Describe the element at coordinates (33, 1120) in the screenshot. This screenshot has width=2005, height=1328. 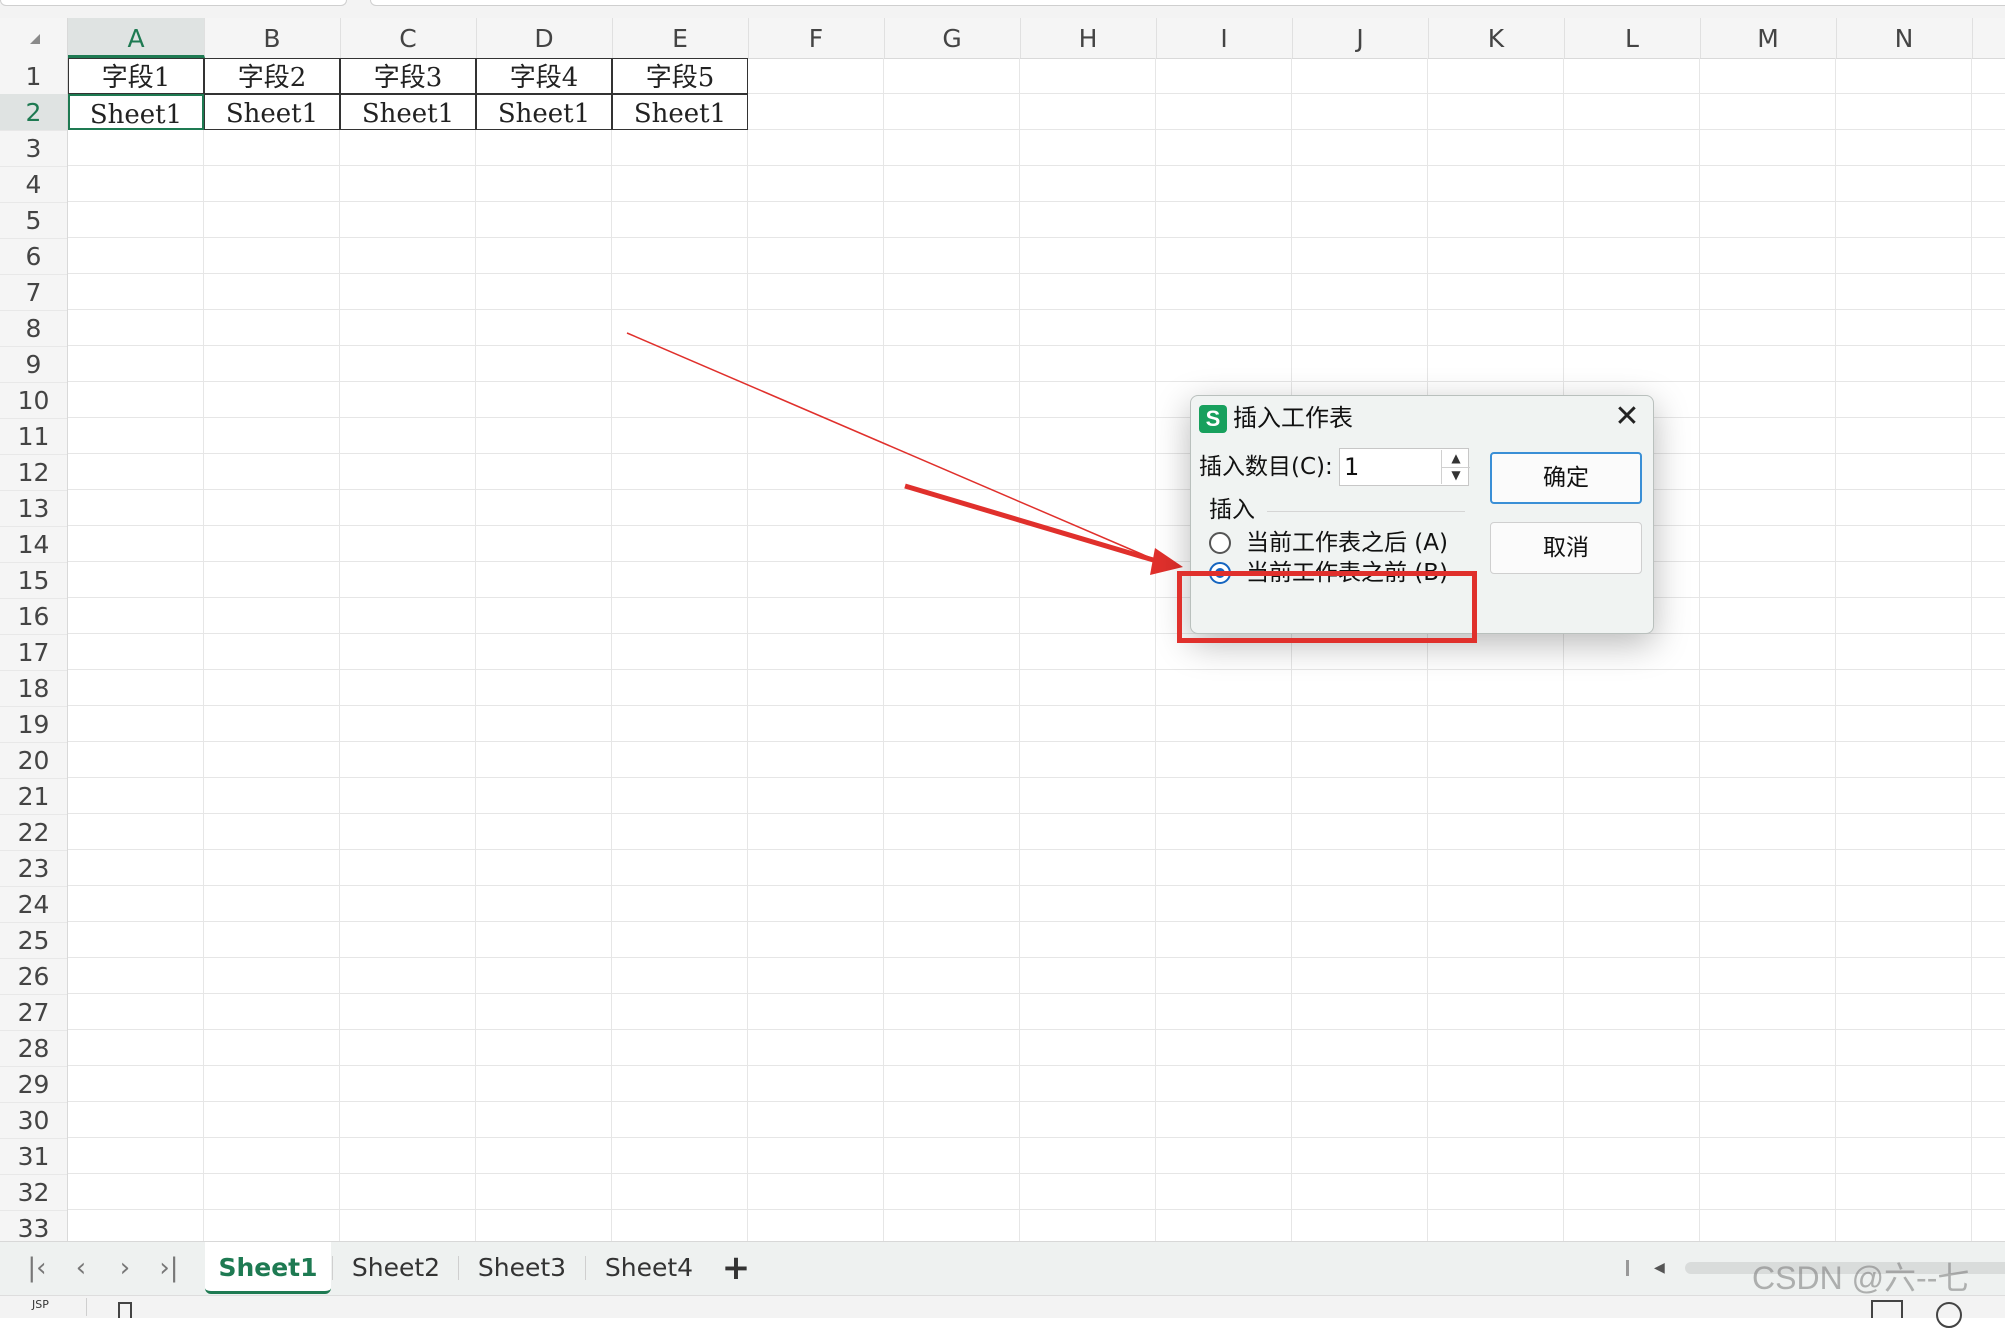
I see `row-header-30: 30` at that location.